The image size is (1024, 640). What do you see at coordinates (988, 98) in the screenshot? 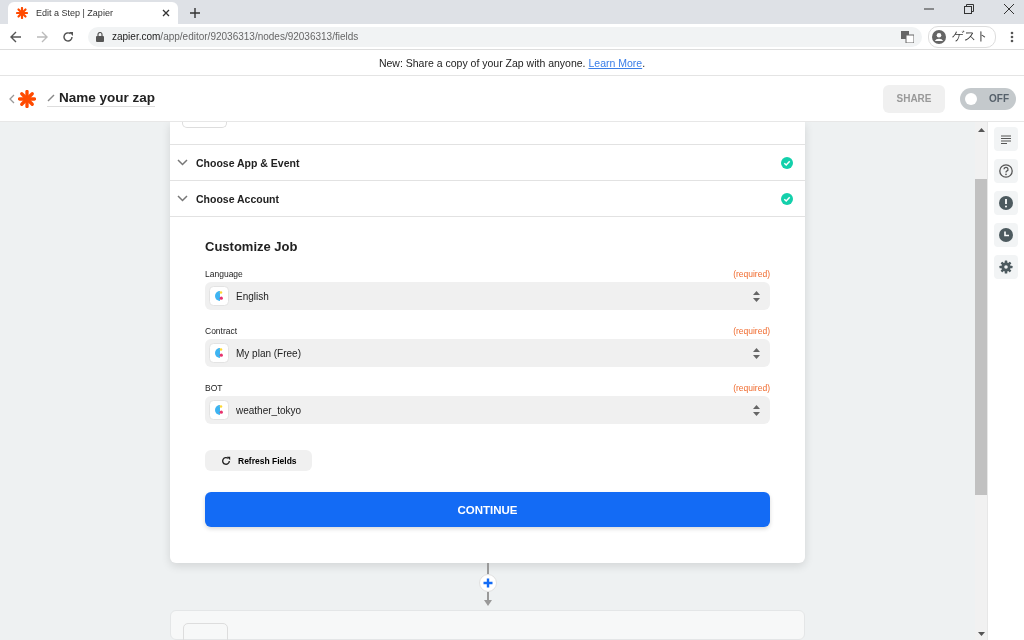
I see `on-off-toggle: OFF` at bounding box center [988, 98].